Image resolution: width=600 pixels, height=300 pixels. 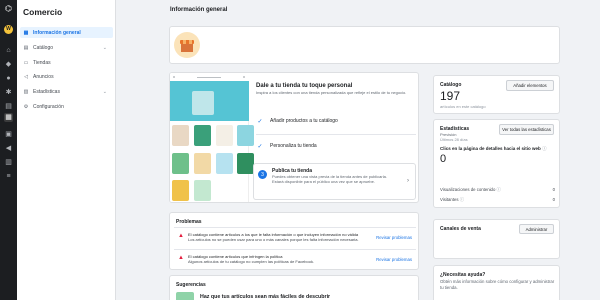 I want to click on stats-row-label: Visualizaciones de contenido, so click(x=468, y=189).